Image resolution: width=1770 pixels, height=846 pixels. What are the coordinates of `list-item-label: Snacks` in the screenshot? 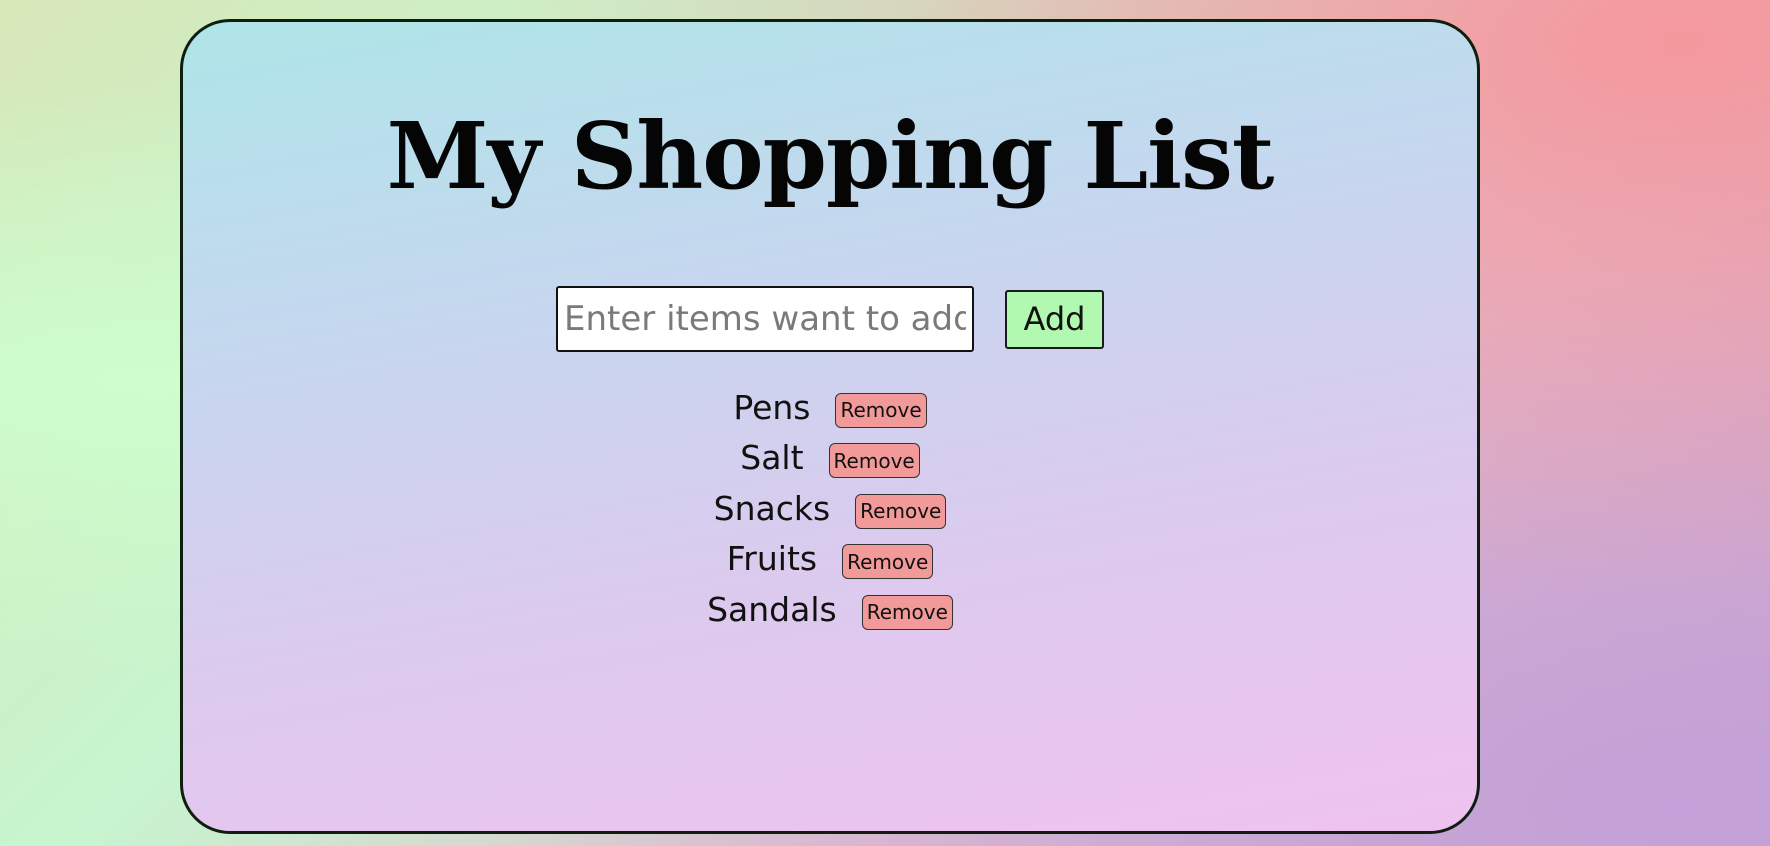 It's located at (772, 508).